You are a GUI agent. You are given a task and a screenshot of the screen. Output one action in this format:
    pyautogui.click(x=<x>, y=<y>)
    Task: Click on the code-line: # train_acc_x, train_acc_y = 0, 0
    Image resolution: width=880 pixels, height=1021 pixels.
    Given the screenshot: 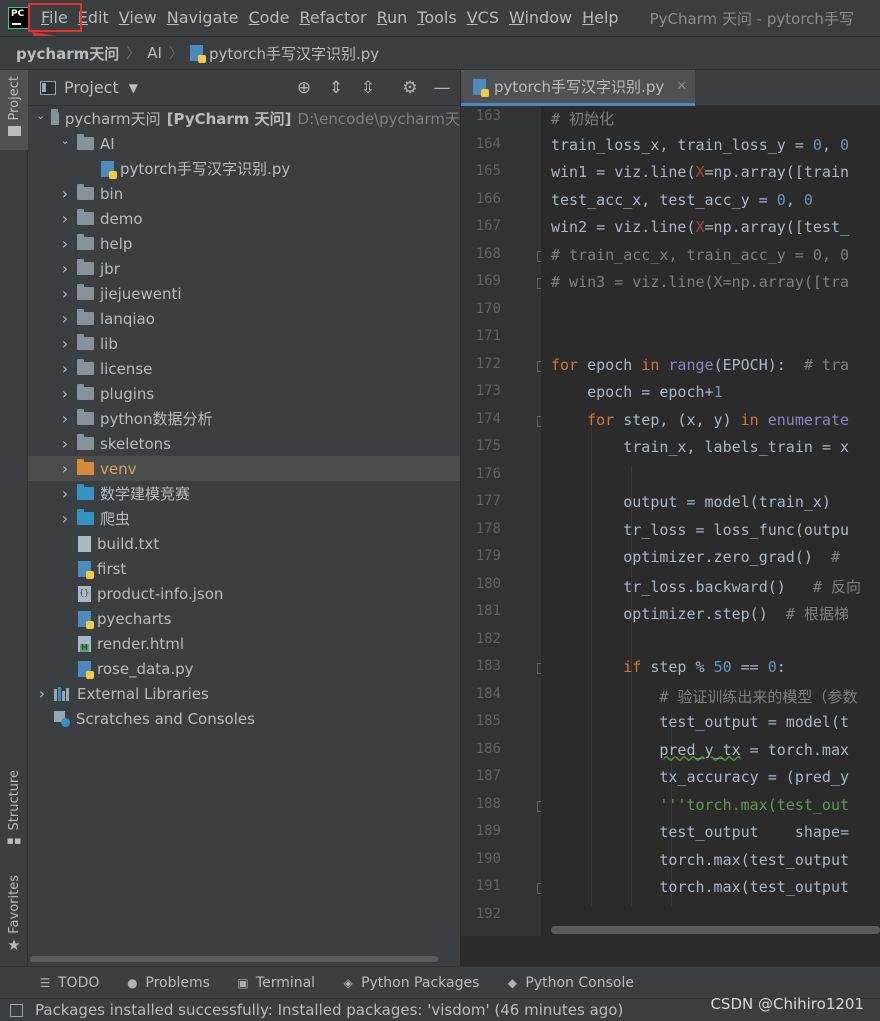 What is the action you would take?
    pyautogui.click(x=700, y=255)
    